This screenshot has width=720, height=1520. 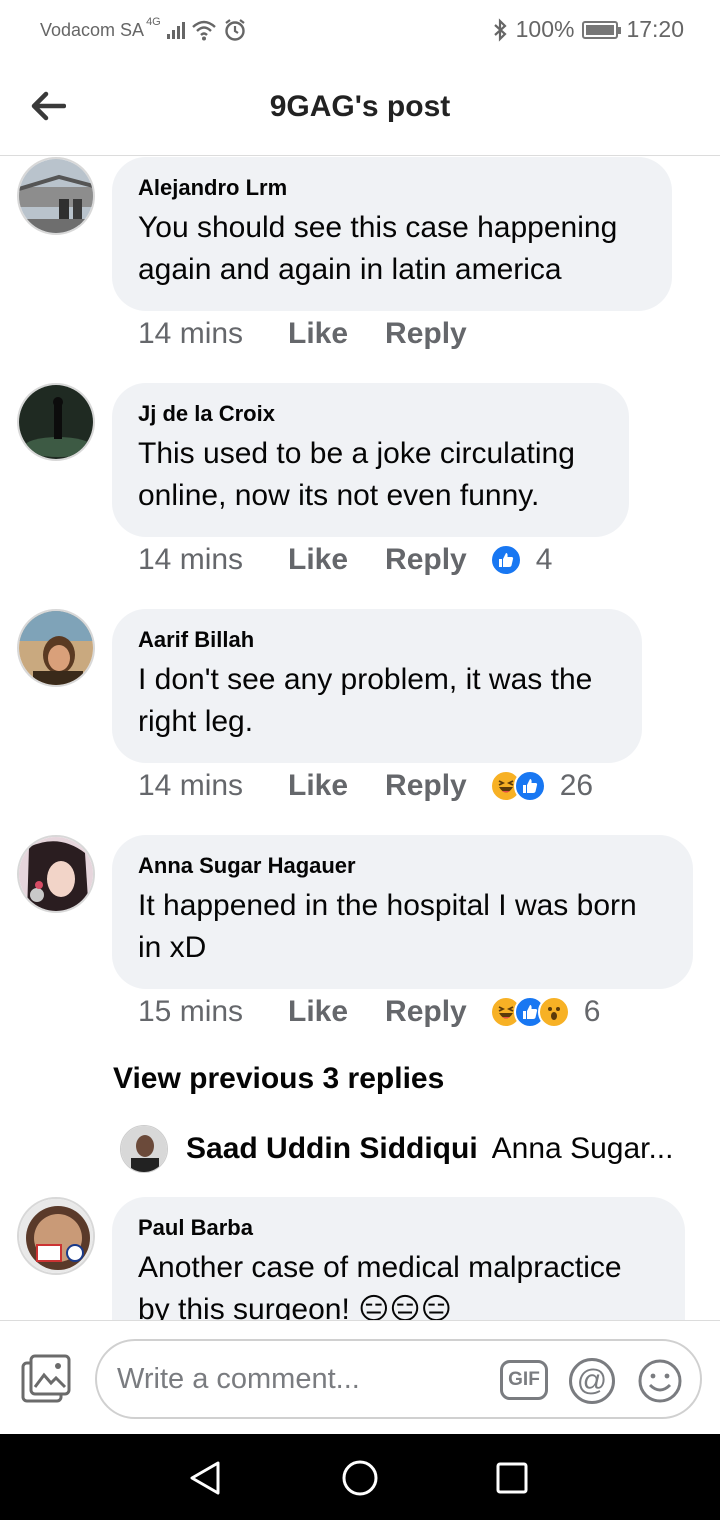 I want to click on network-type: 4G, so click(x=153, y=22).